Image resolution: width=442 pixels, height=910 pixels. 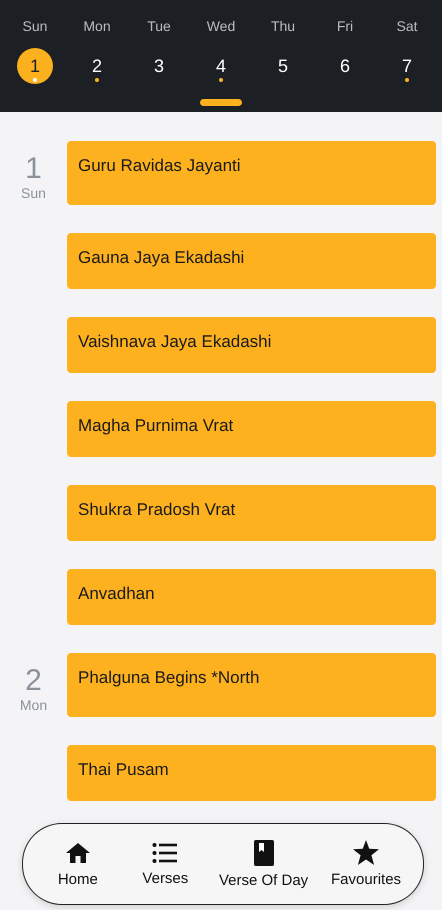 What do you see at coordinates (165, 853) in the screenshot?
I see `list-icon` at bounding box center [165, 853].